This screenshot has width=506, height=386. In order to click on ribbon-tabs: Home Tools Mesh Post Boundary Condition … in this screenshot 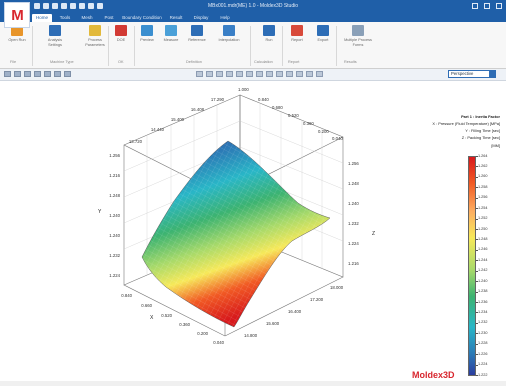, I will do `click(253, 18)`.